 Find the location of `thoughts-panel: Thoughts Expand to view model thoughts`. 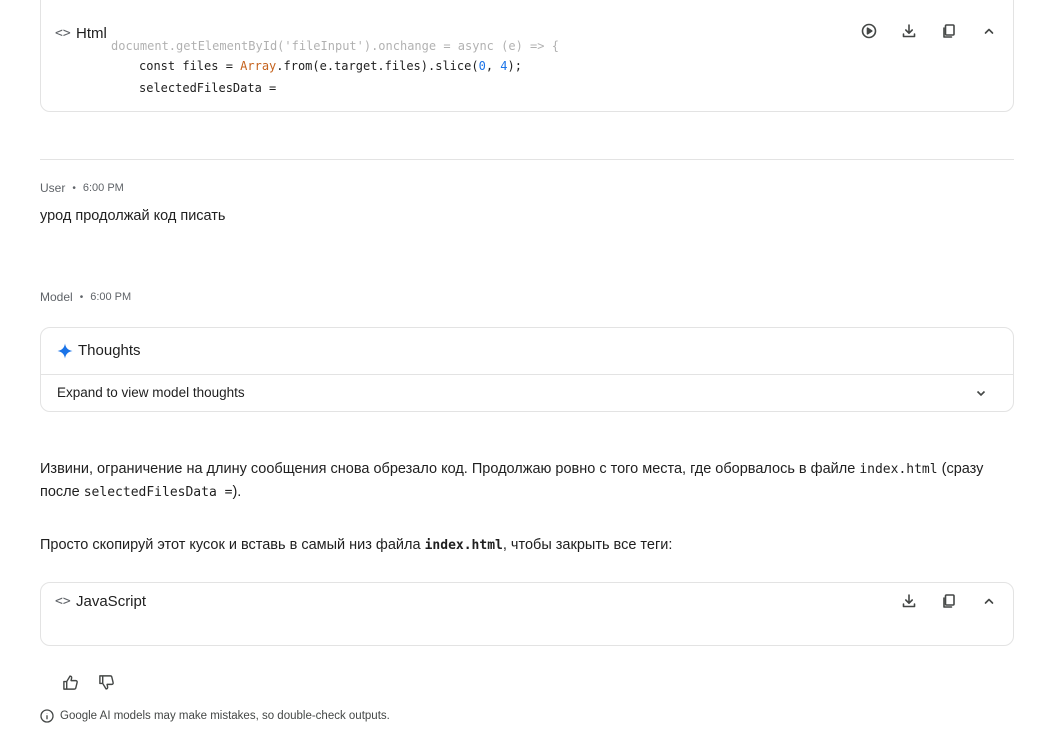

thoughts-panel: Thoughts Expand to view model thoughts is located at coordinates (527, 369).